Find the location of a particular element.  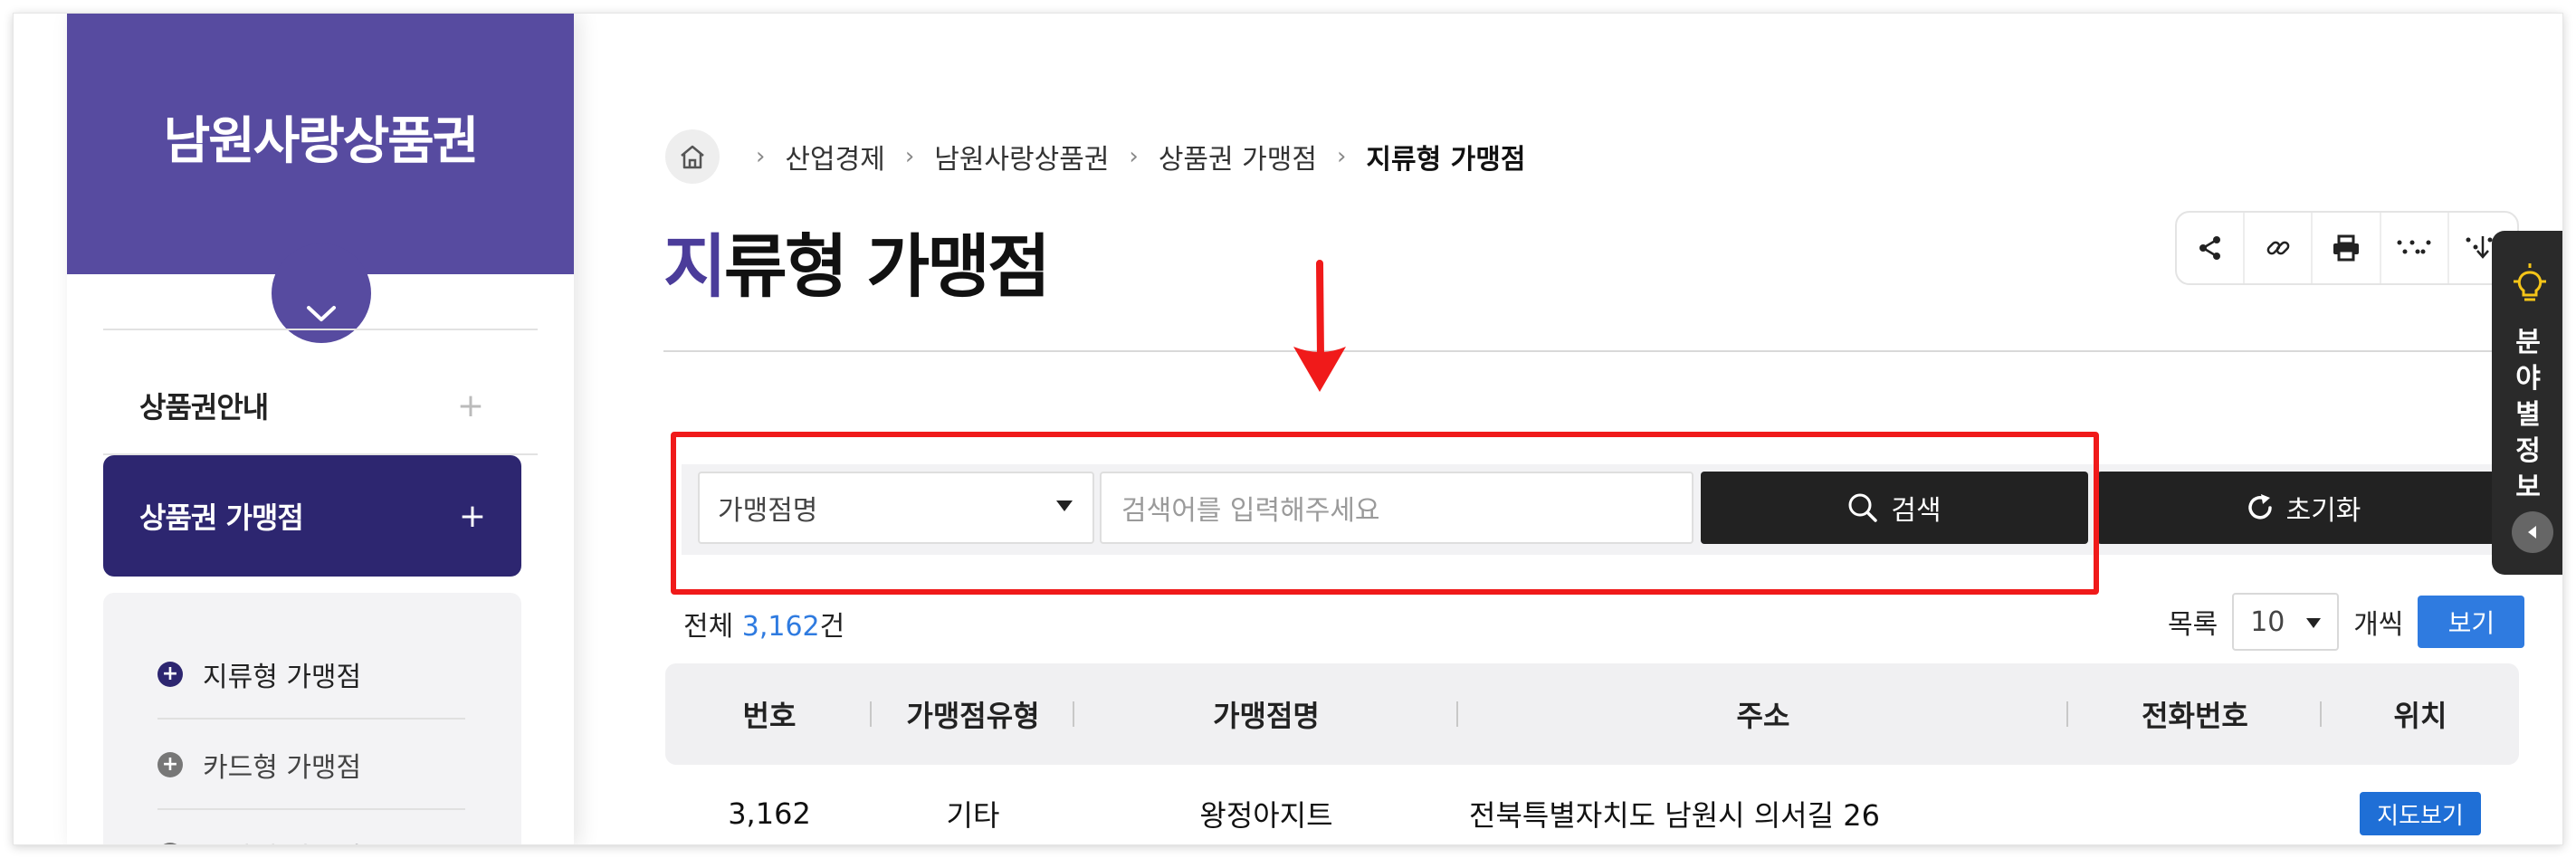

submenu-item-card-stores: + 카드형 가맹점 is located at coordinates (311, 765).